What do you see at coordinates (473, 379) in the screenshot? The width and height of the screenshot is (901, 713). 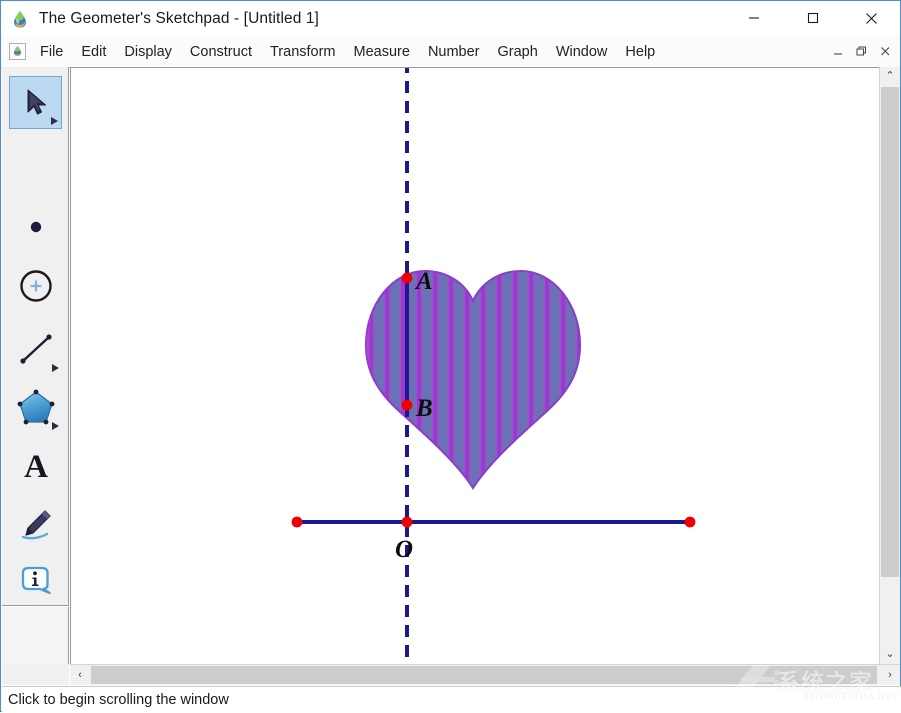 I see `heart-shape` at bounding box center [473, 379].